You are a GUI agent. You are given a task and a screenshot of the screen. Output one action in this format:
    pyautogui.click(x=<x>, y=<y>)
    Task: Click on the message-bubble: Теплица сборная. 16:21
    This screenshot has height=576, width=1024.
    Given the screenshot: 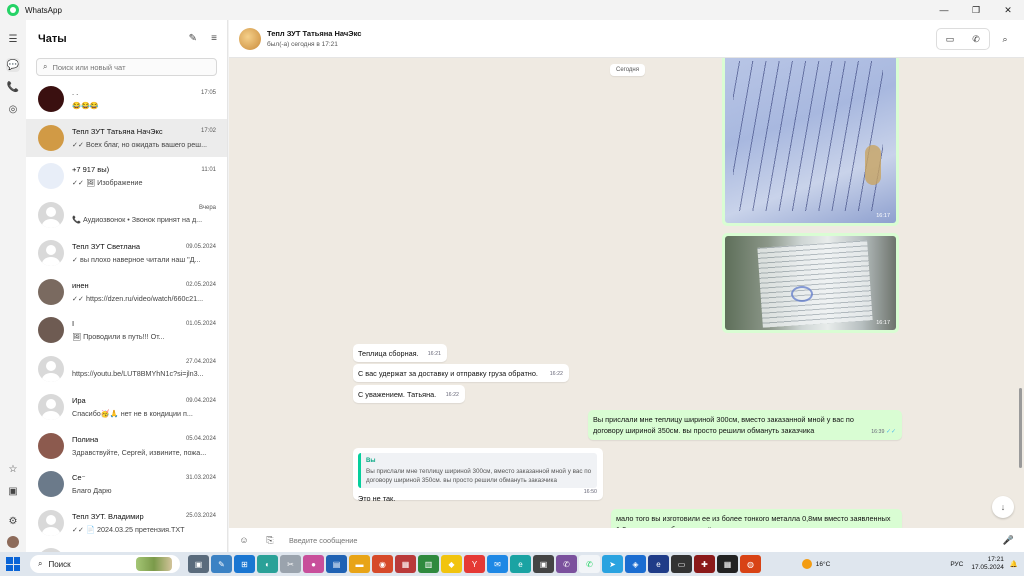 What is the action you would take?
    pyautogui.click(x=400, y=353)
    